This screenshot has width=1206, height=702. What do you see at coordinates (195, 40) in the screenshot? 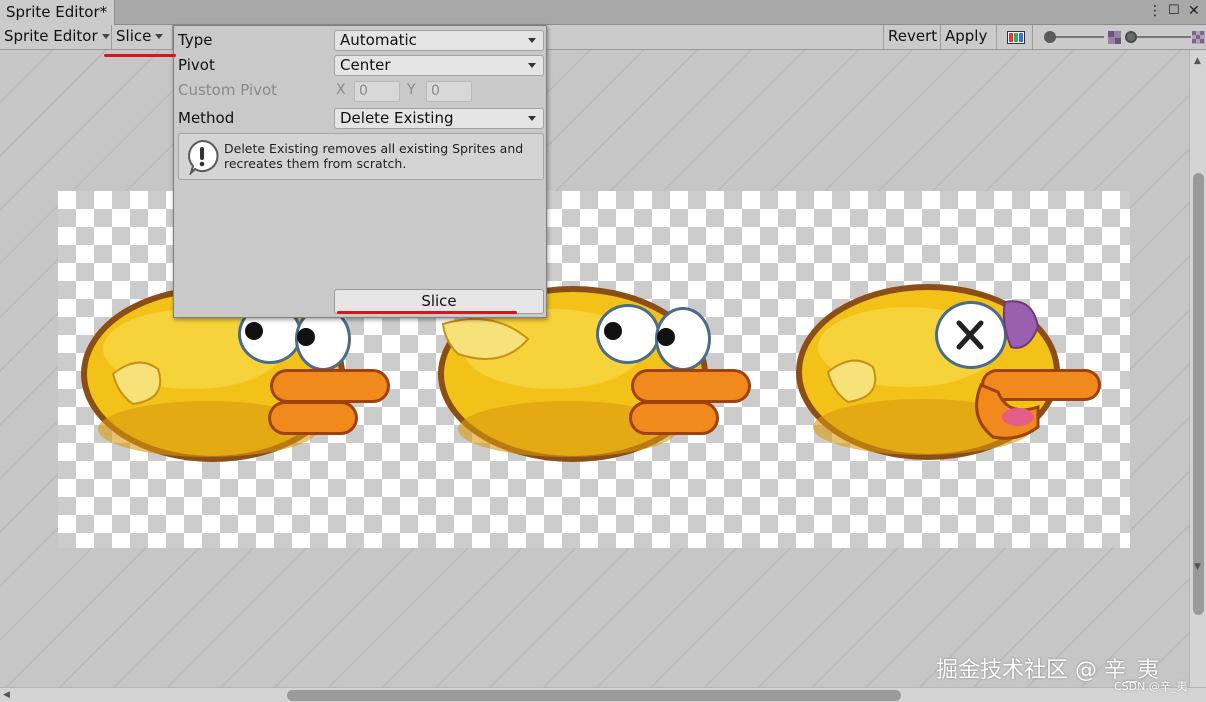
I see `type-label: Type` at bounding box center [195, 40].